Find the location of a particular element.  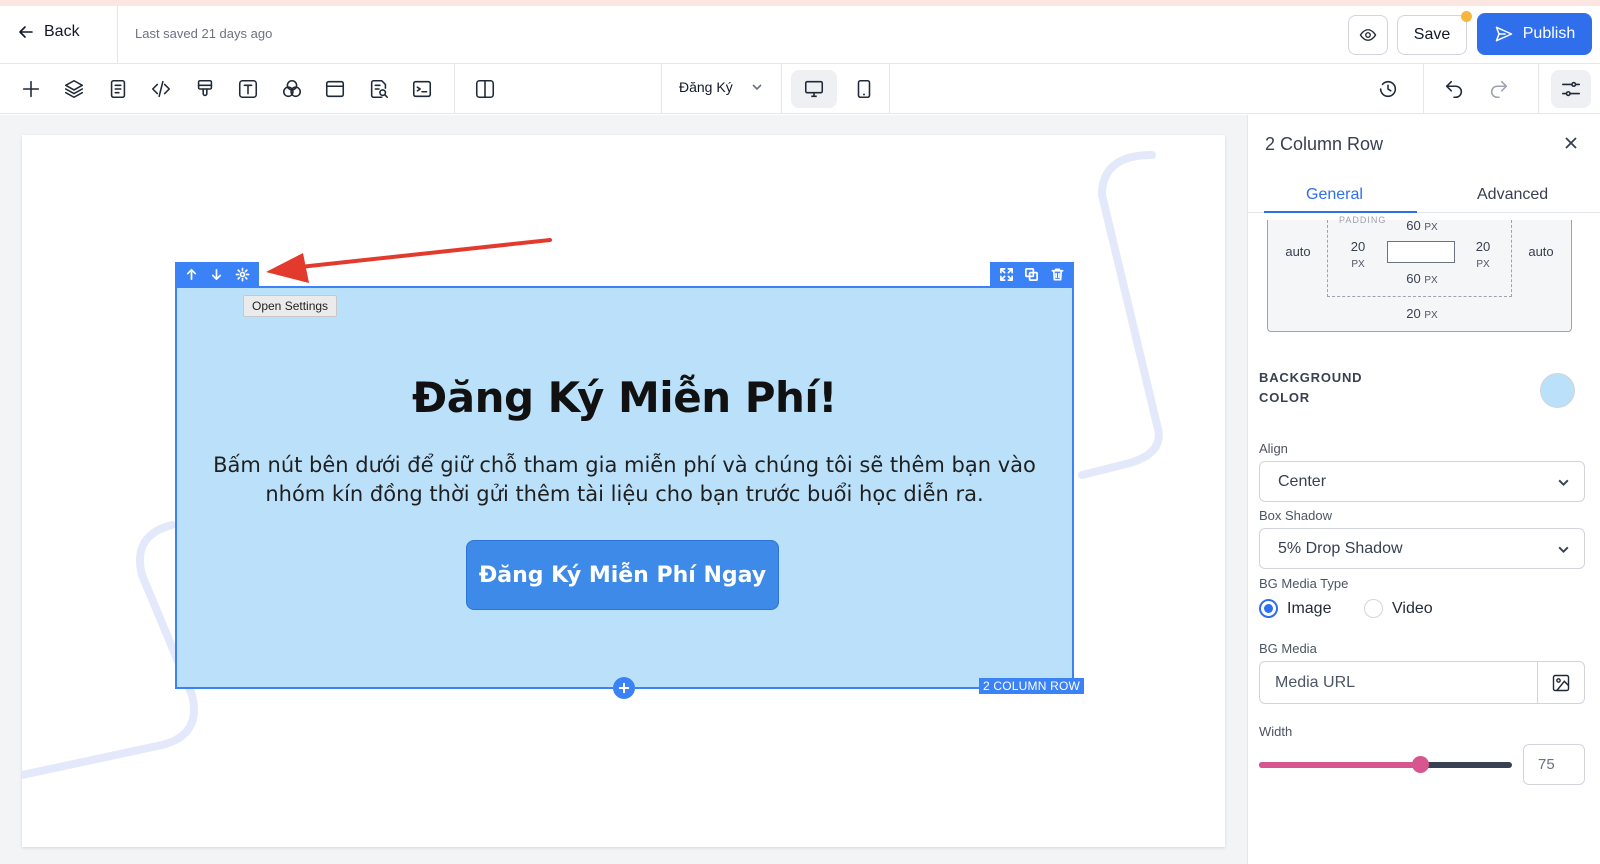

expand-icon is located at coordinates (1006, 274).